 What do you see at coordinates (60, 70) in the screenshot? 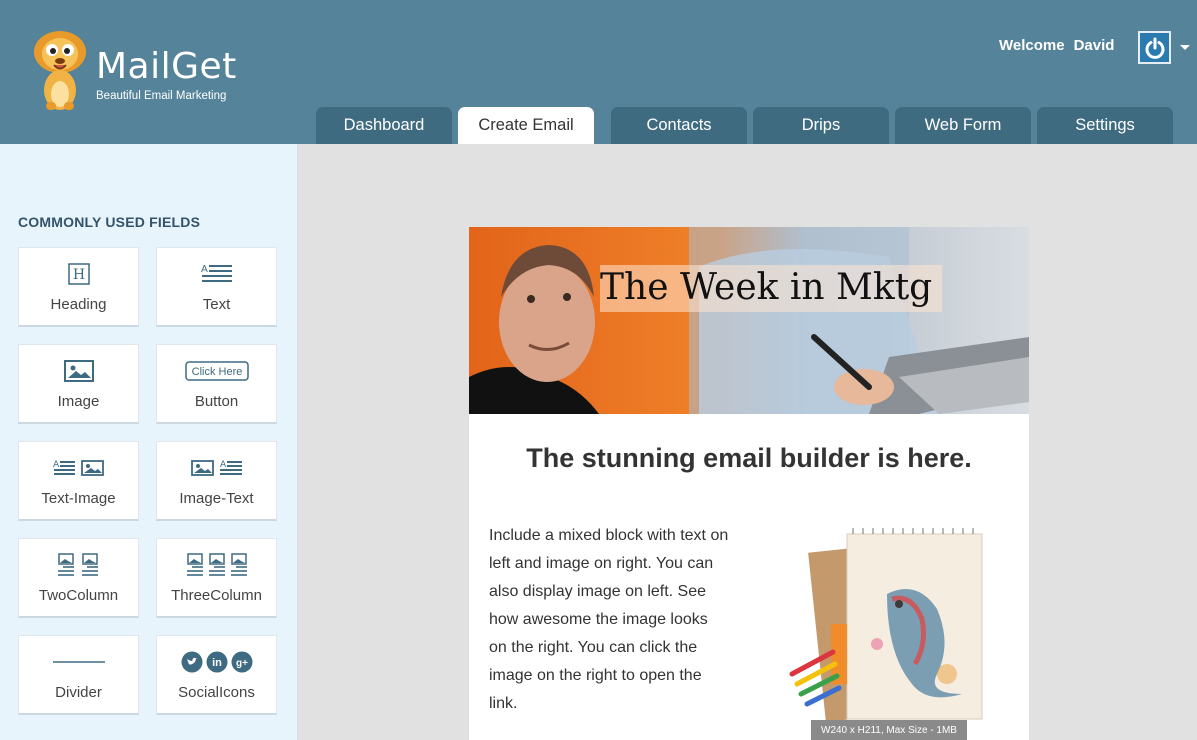
I see `lion-mascot-icon` at bounding box center [60, 70].